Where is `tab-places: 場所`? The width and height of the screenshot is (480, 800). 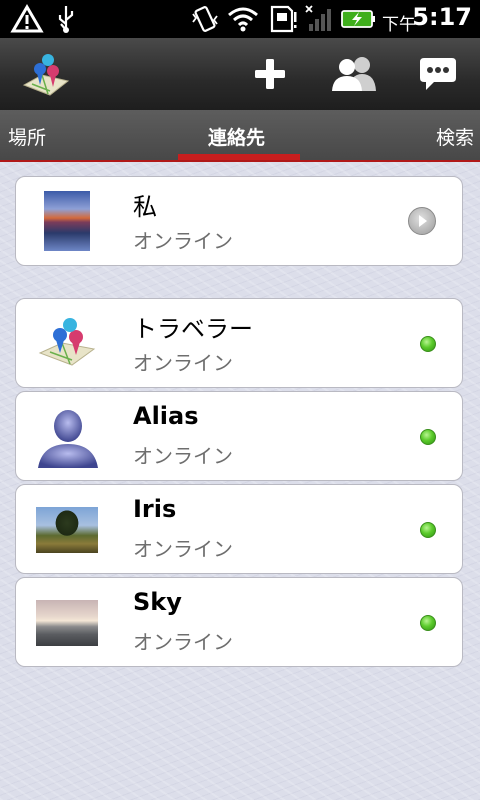
tab-places: 場所 is located at coordinates (27, 136).